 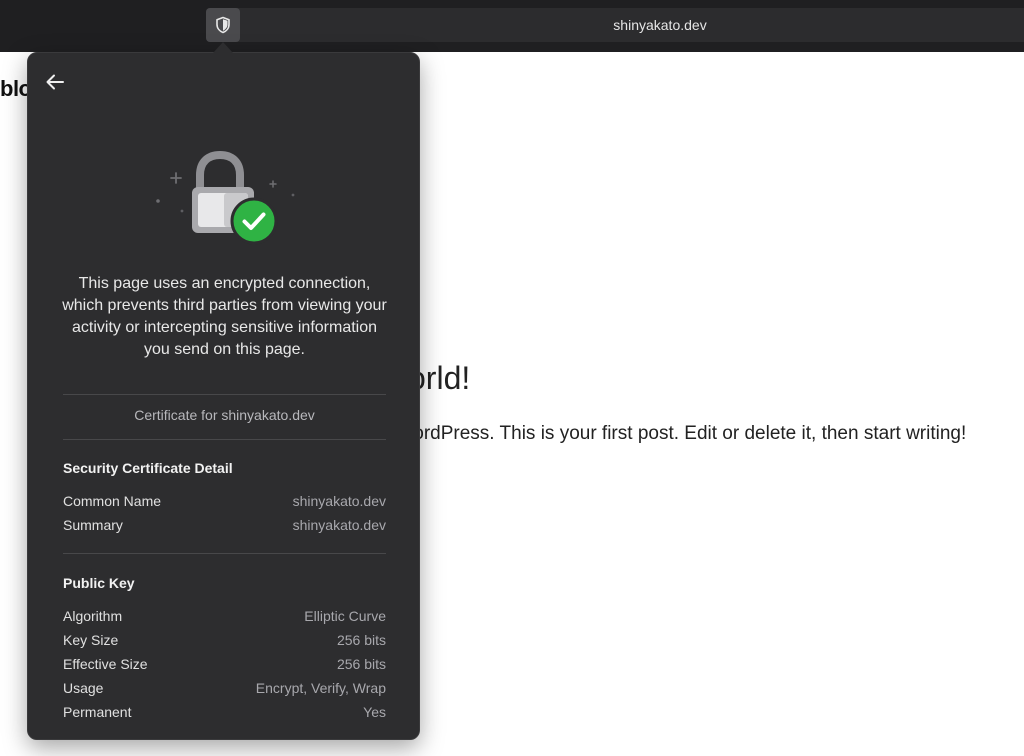 I want to click on detail-label: Effective Size, so click(x=105, y=664).